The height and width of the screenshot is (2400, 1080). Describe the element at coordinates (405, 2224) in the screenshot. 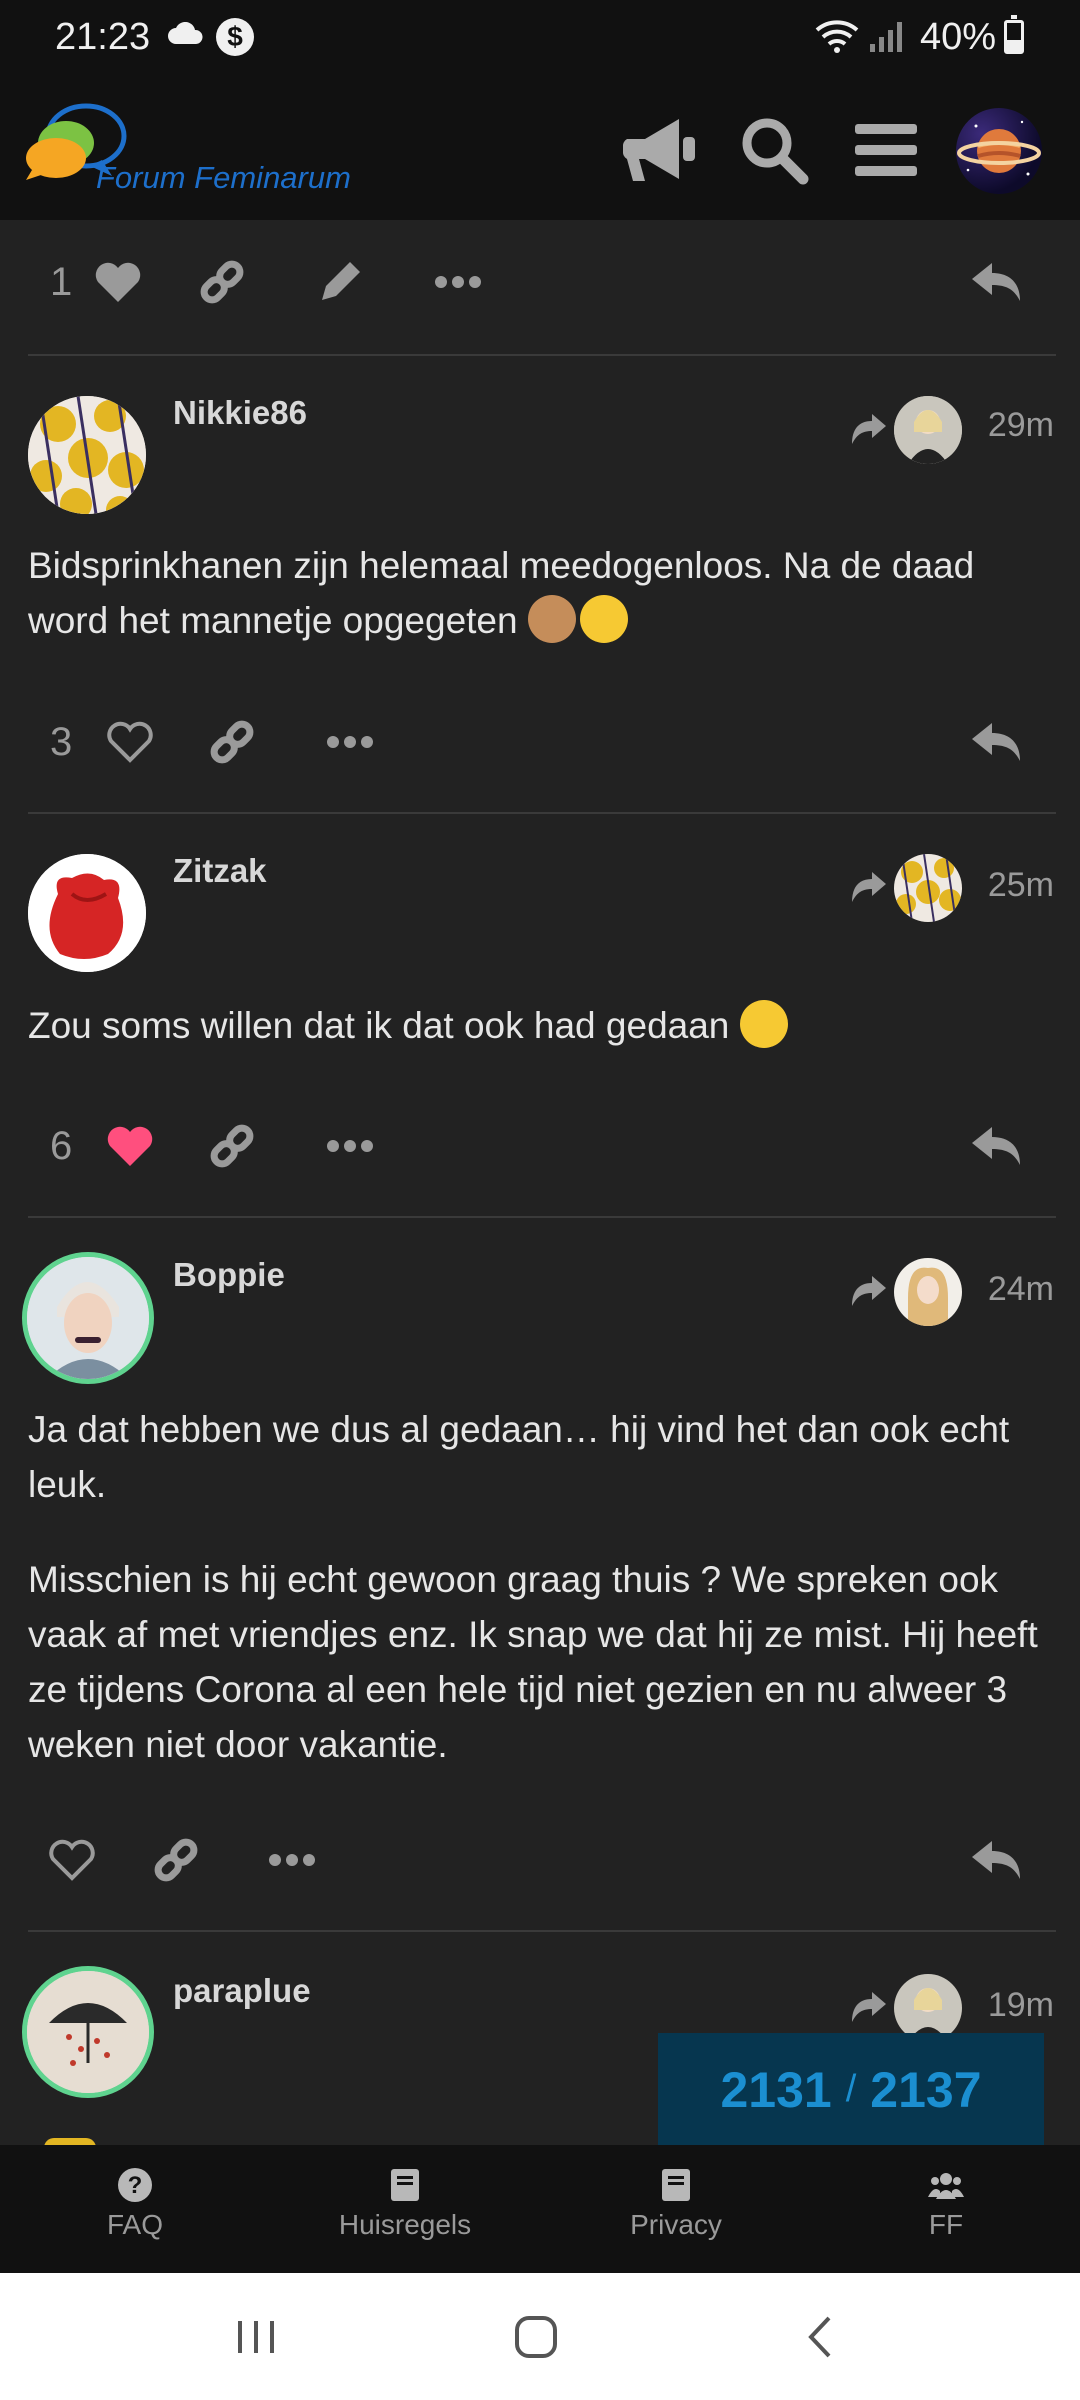

I see `footer-label: Huisregels` at that location.